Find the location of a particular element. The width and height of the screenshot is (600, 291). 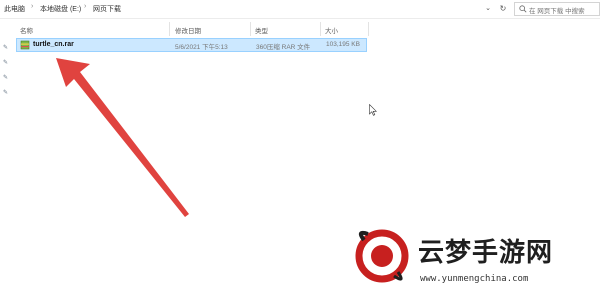

search-input: 在 网页下载 中搜索 is located at coordinates (557, 9).